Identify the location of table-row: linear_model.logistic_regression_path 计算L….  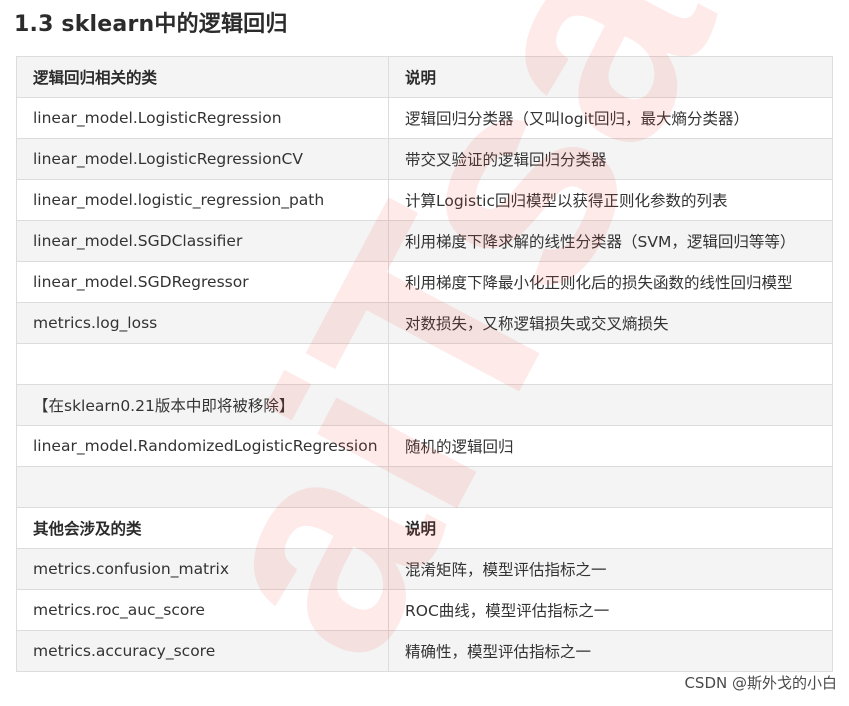
(424, 200).